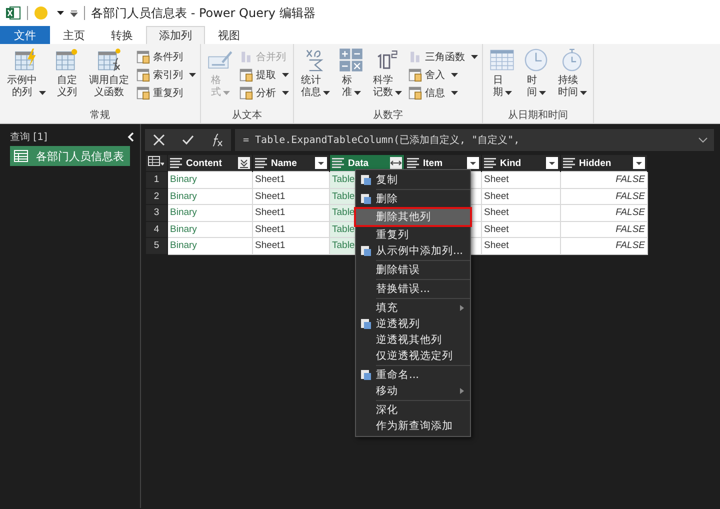  I want to click on menu-item: 移动, so click(413, 391).